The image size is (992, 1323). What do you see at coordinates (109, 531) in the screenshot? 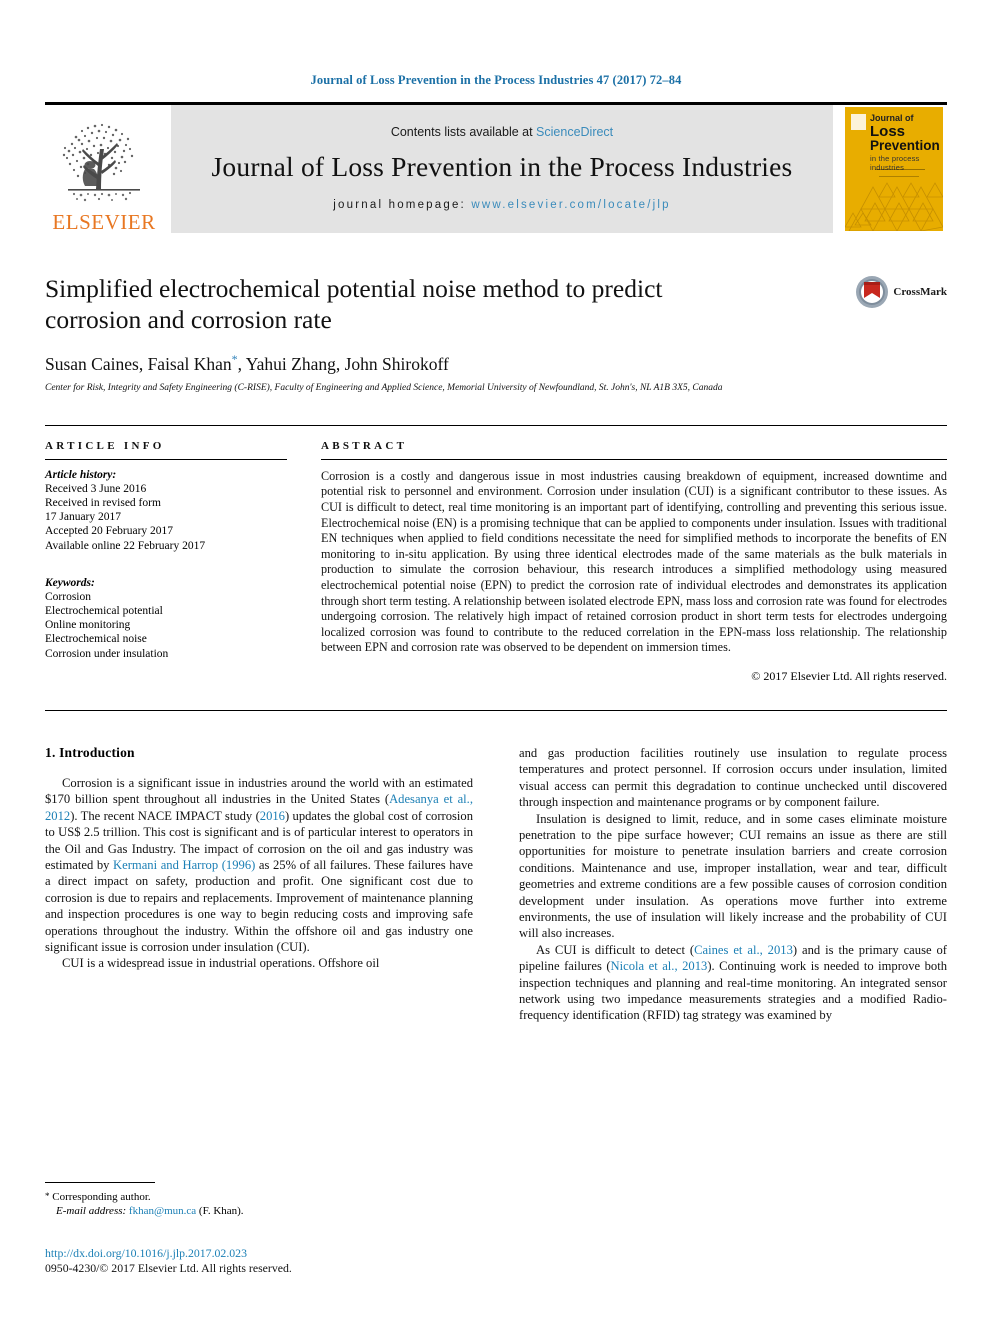
I see `history-item: Accepted 20 February 2017` at bounding box center [109, 531].